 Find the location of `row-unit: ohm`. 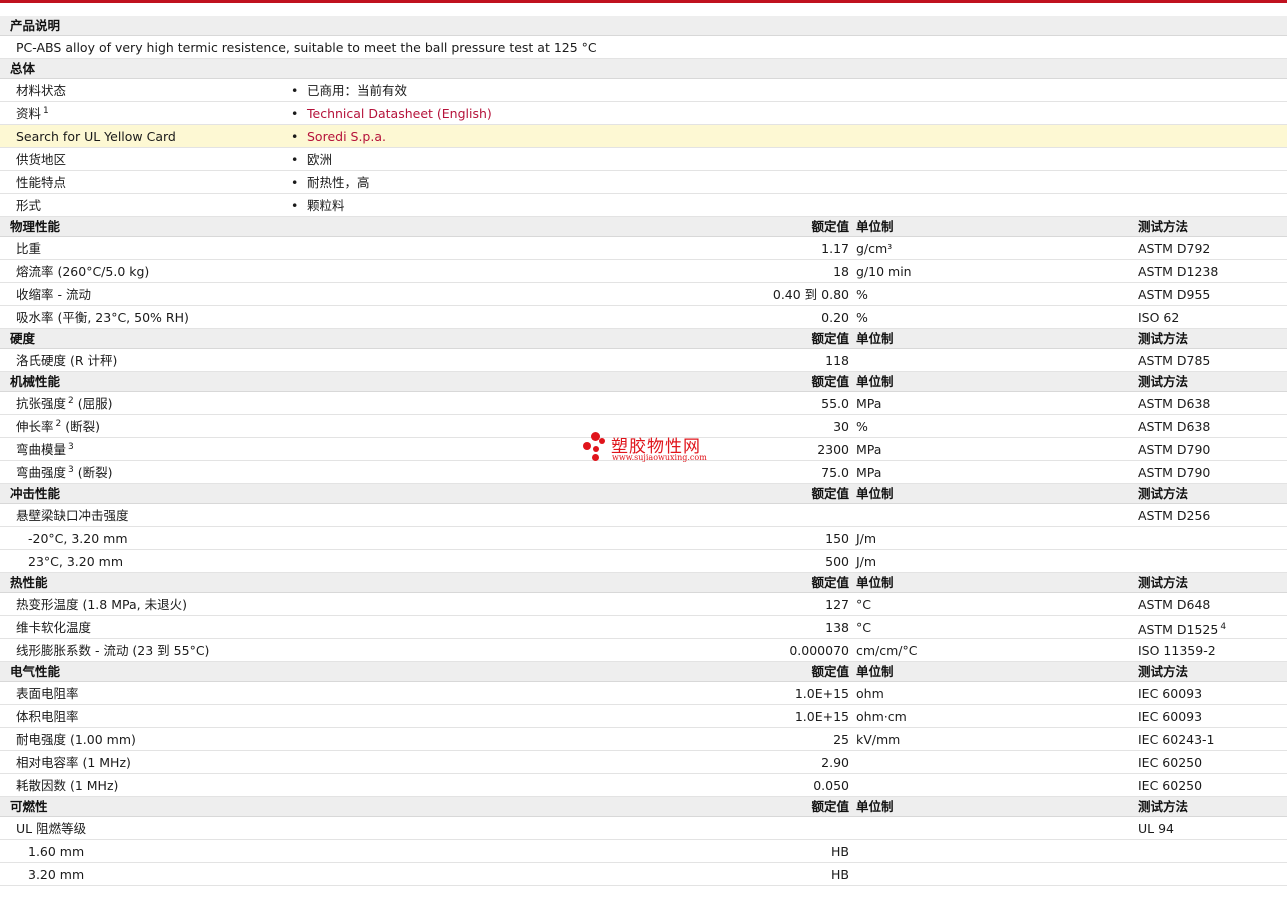

row-unit: ohm is located at coordinates (870, 693).